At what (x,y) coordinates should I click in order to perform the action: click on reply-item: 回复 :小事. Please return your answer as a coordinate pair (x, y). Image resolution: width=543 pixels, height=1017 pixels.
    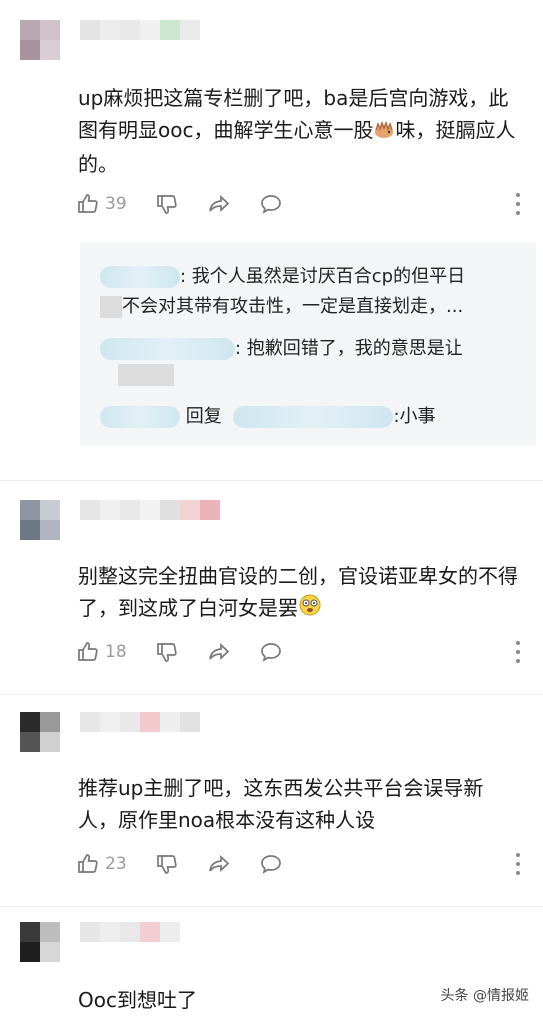
    Looking at the image, I should click on (311, 417).